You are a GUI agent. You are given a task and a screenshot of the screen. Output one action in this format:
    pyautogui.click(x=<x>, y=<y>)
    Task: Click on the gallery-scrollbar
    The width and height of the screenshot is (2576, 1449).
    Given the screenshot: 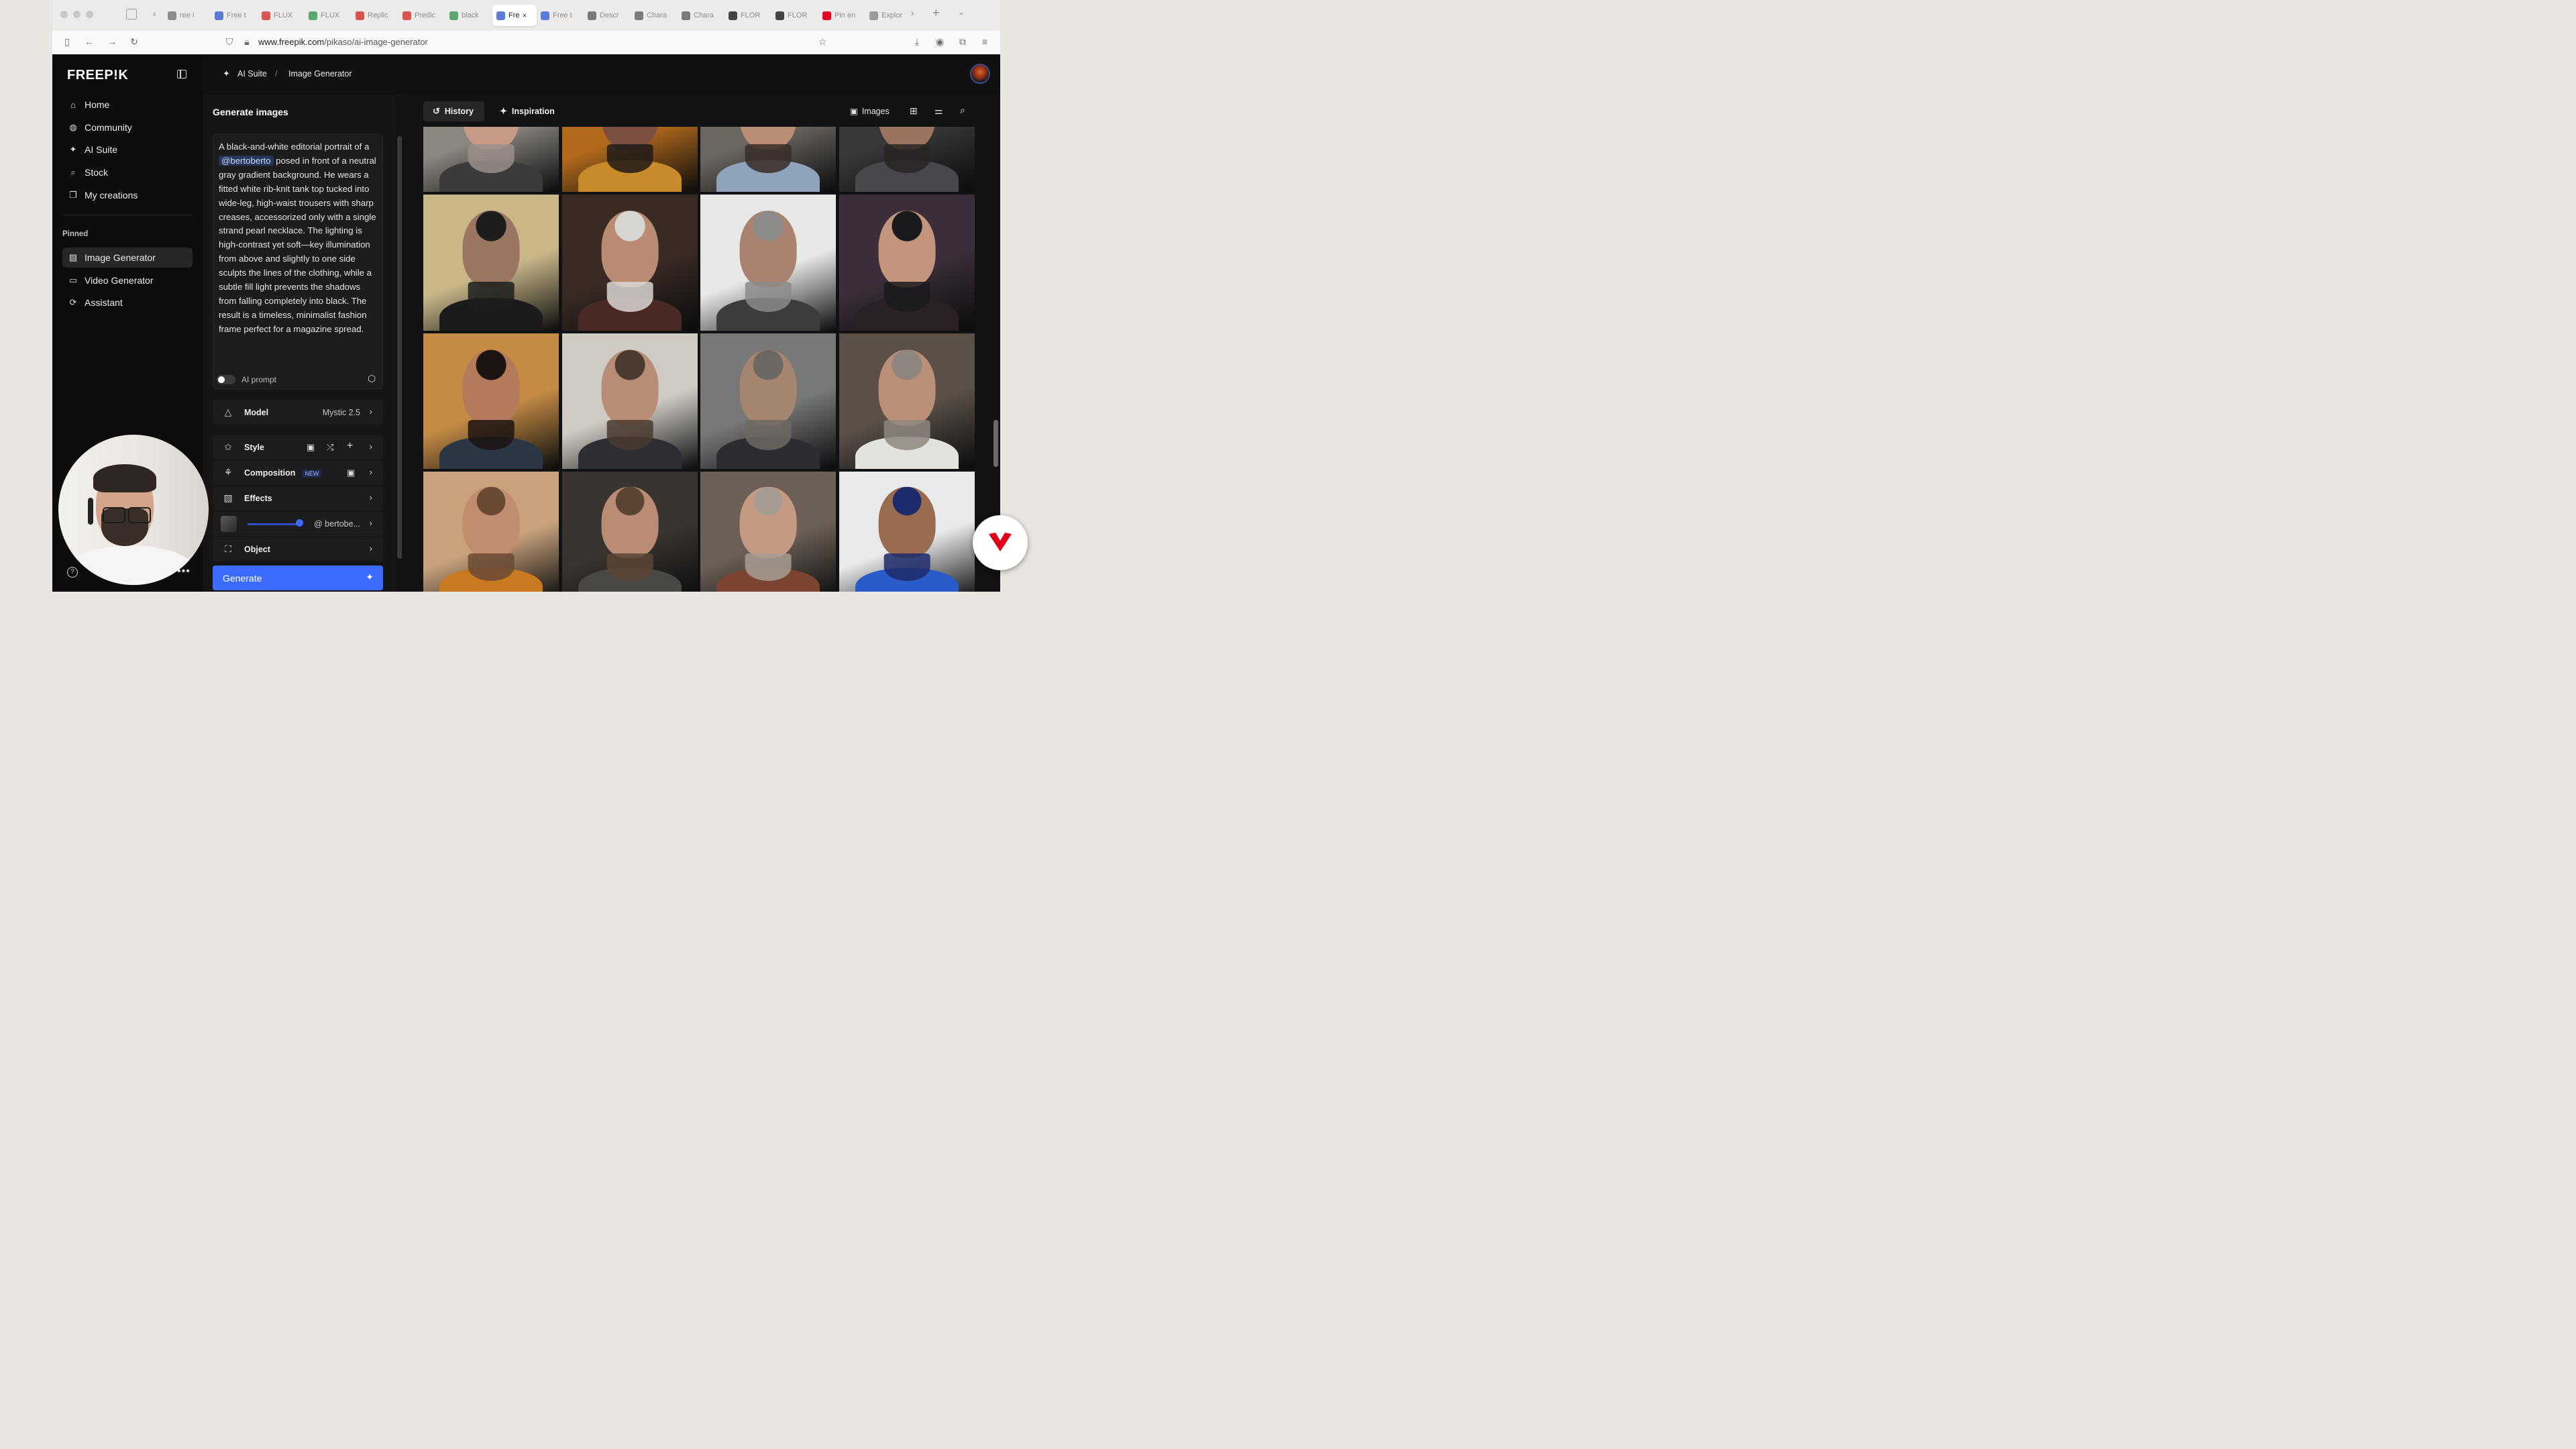 What is the action you would take?
    pyautogui.click(x=996, y=443)
    